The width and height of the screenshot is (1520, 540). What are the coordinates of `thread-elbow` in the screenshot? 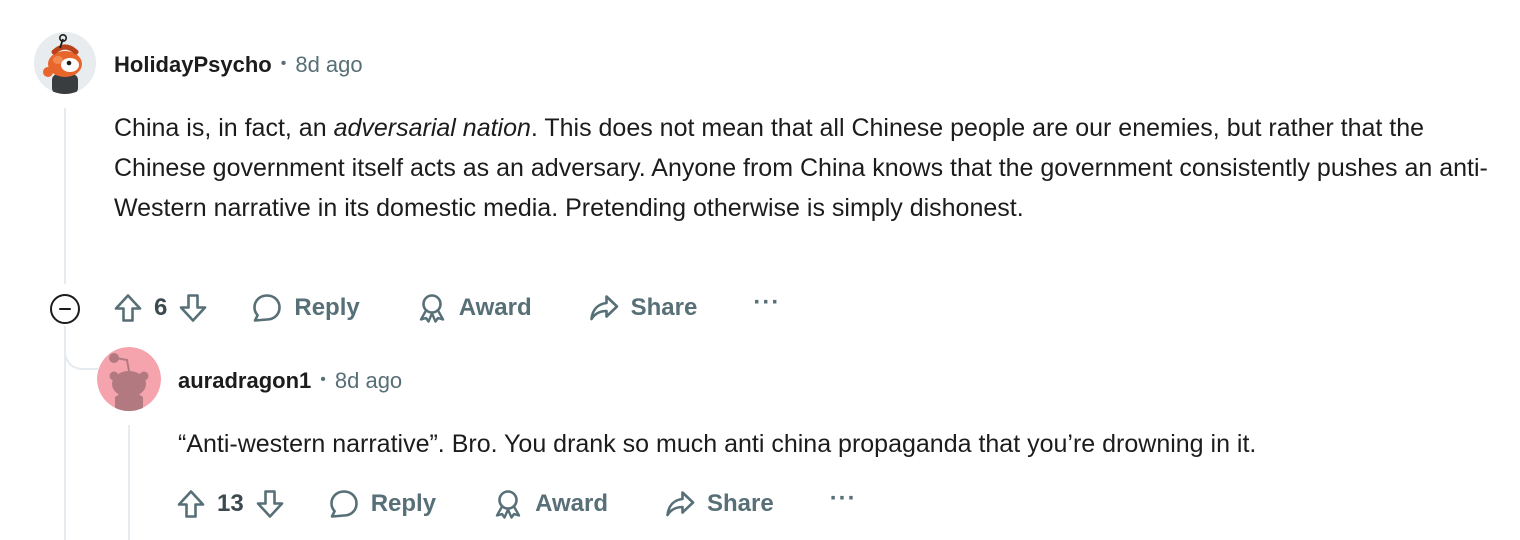 It's located at (81, 348).